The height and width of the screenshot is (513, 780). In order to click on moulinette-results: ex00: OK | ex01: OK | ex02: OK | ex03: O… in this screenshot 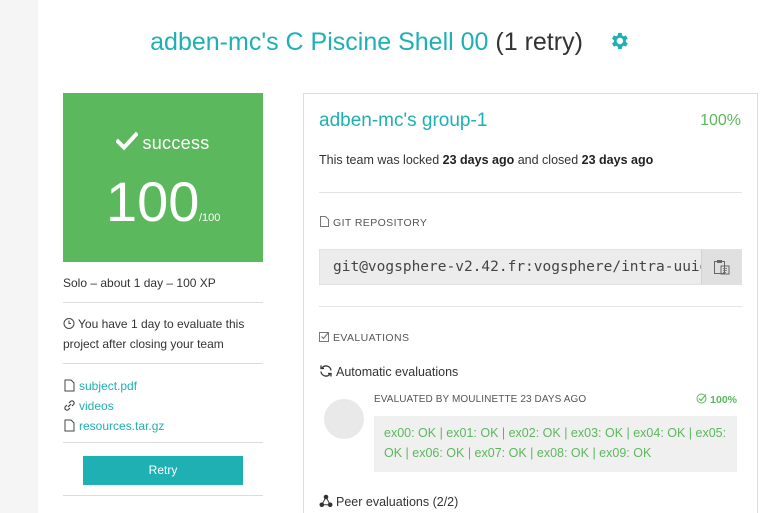, I will do `click(555, 444)`.